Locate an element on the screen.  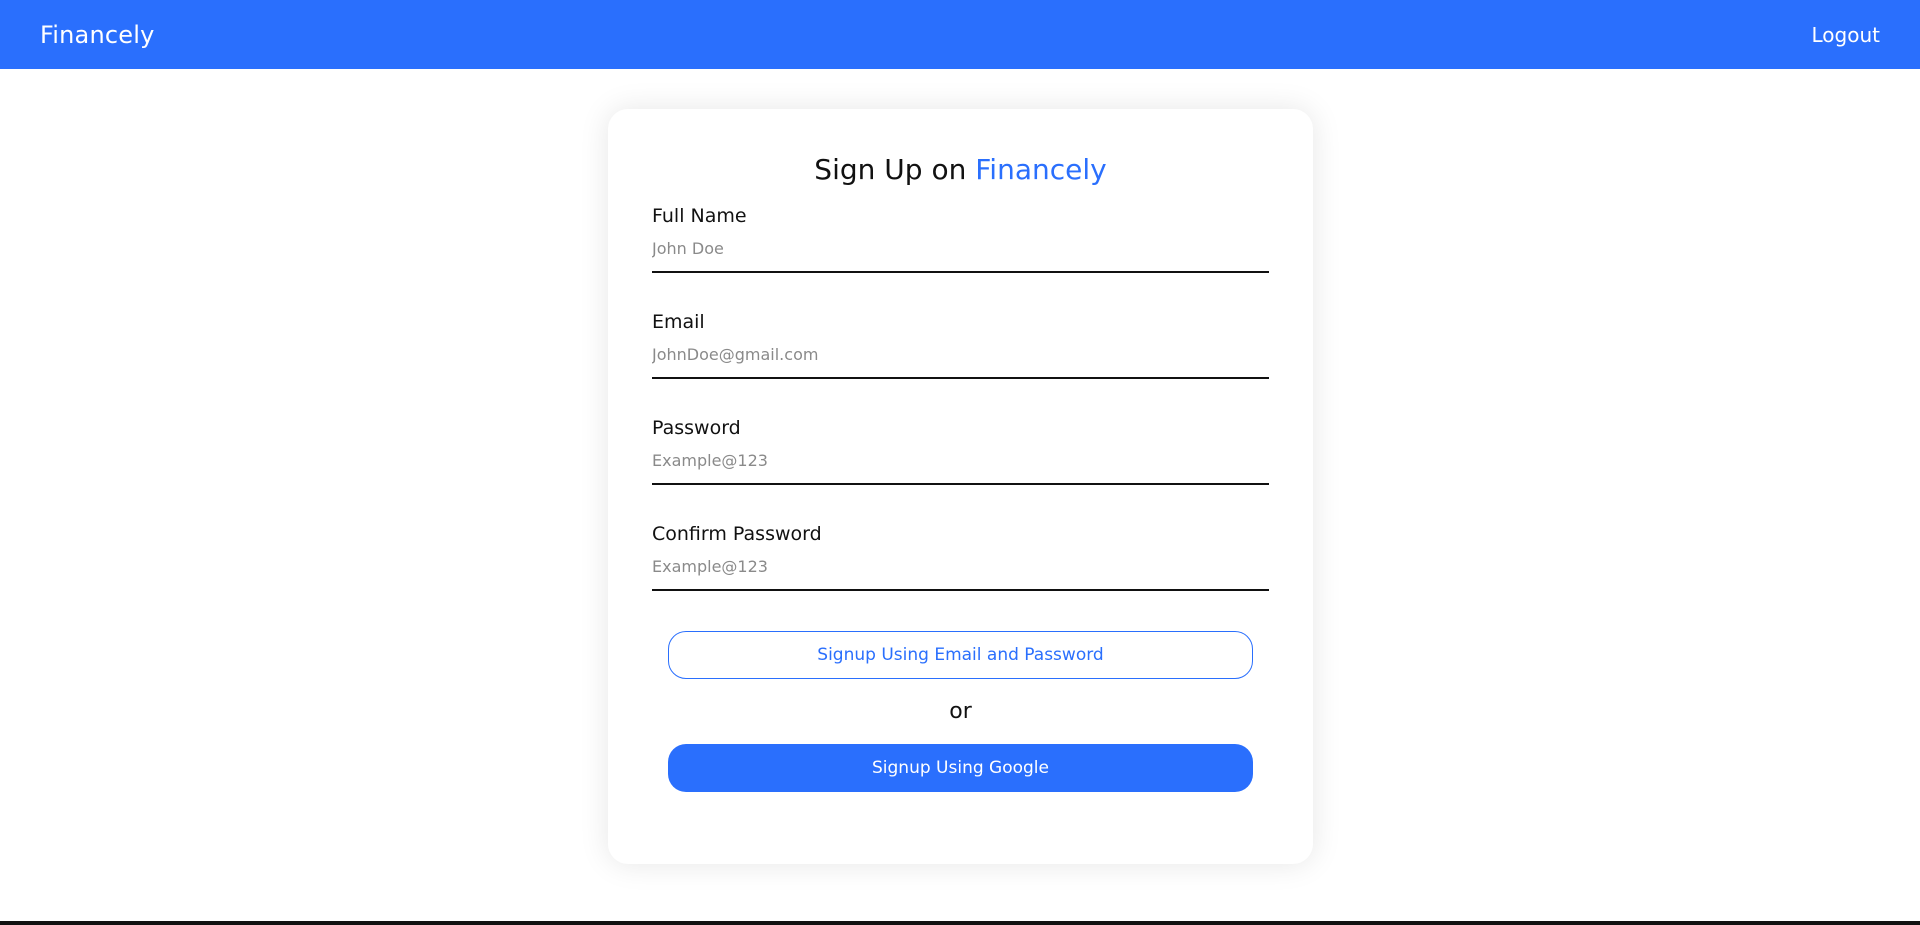
full-name-field-group: Full Name is located at coordinates (960, 239).